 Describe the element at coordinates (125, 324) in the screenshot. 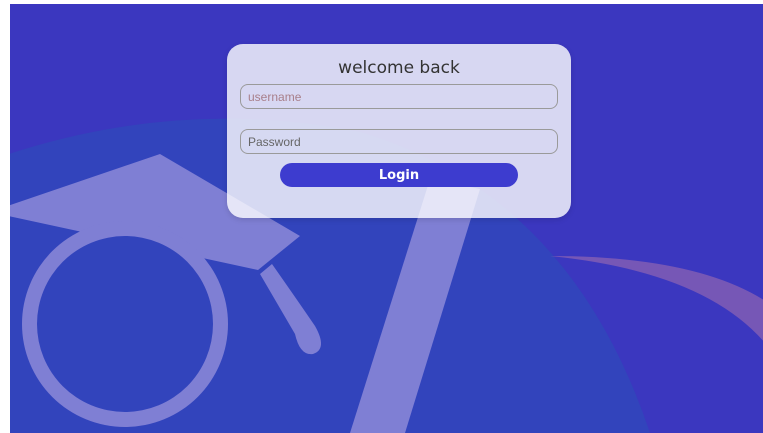

I see `logo-ring-inner` at that location.